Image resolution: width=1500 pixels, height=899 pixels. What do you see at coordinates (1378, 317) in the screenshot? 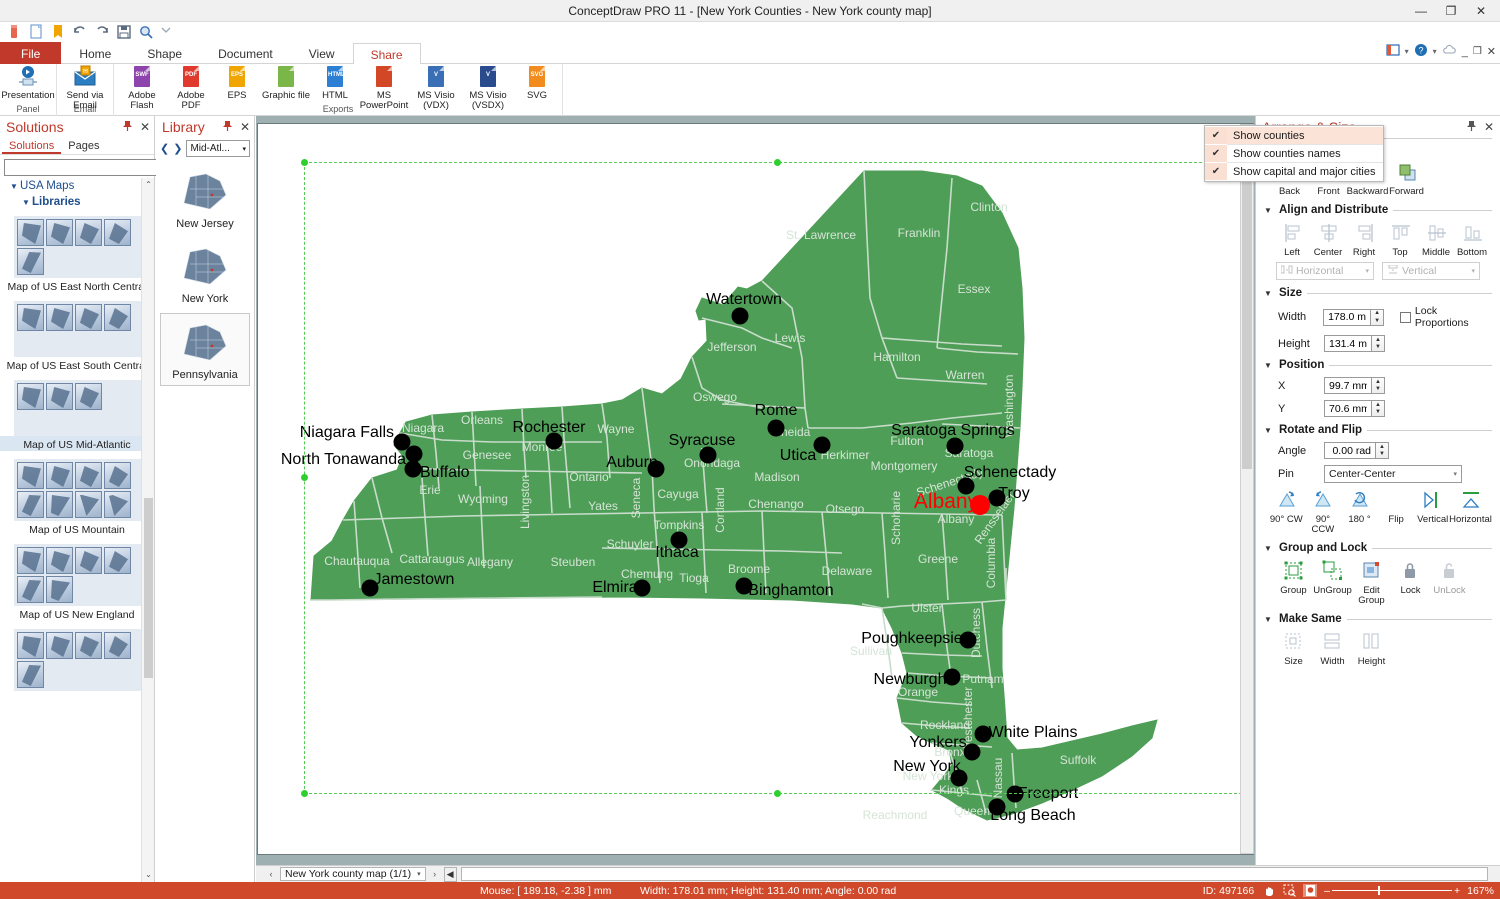
I see `width-stepper: ▲ ▼` at bounding box center [1378, 317].